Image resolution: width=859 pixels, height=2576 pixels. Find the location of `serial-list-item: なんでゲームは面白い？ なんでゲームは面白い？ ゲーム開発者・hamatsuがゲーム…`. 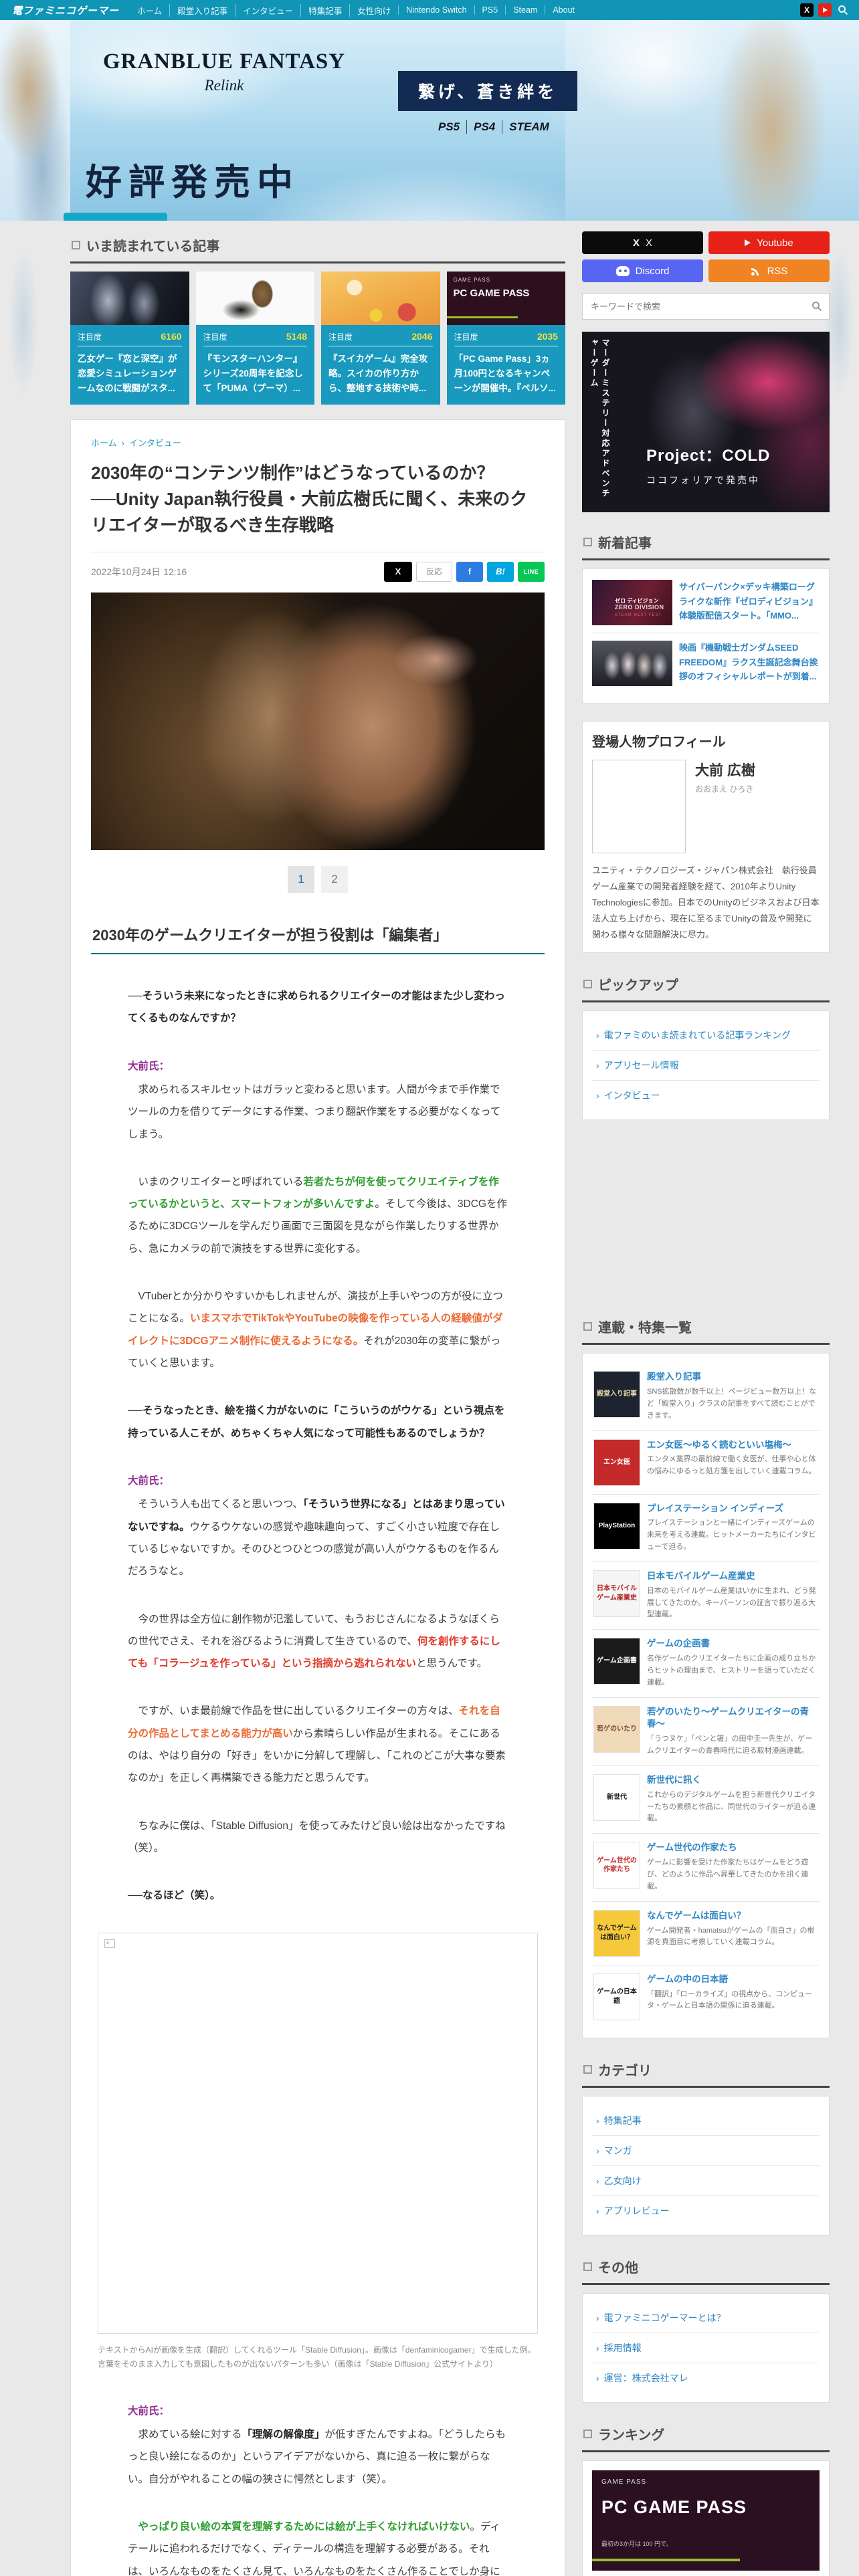

serial-list-item: なんでゲームは面白い？ なんでゲームは面白い？ ゲーム開発者・hamatsuがゲーム… is located at coordinates (706, 1933).